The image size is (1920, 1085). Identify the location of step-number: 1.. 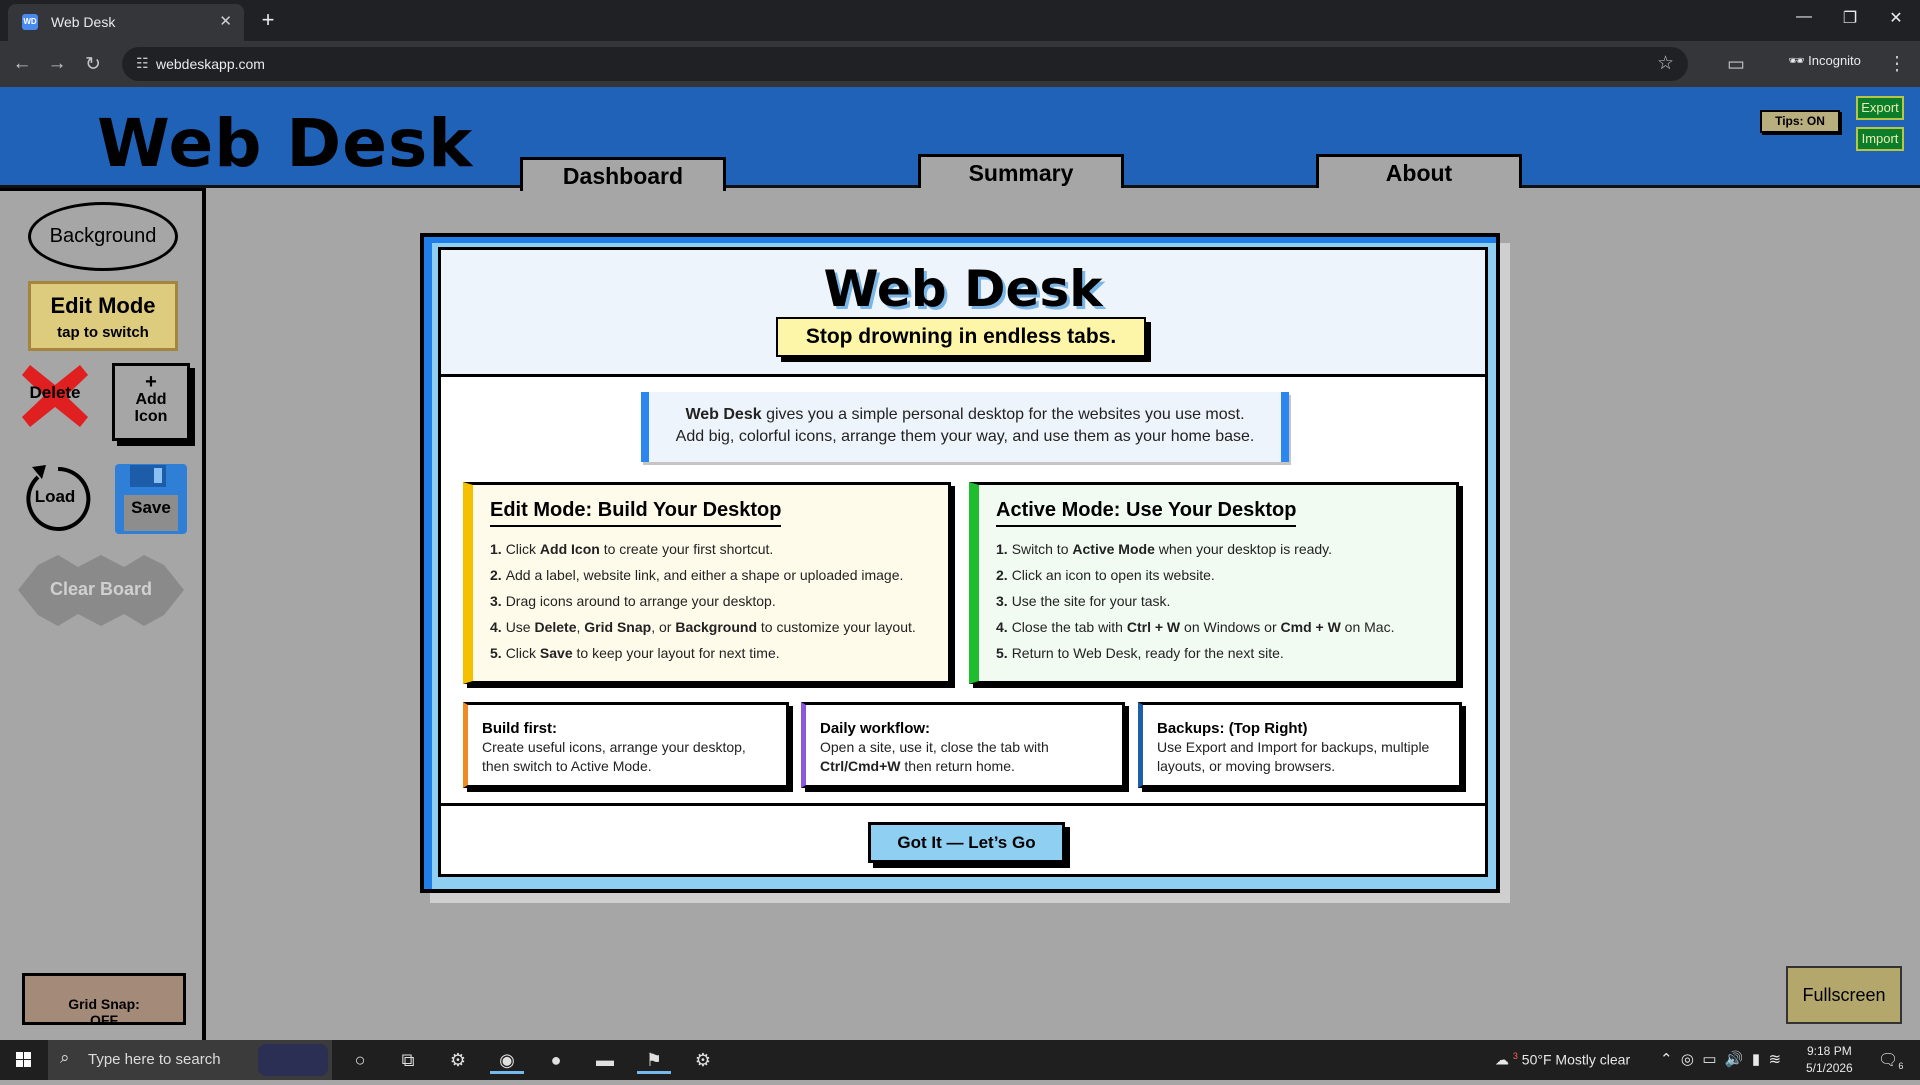
(496, 549).